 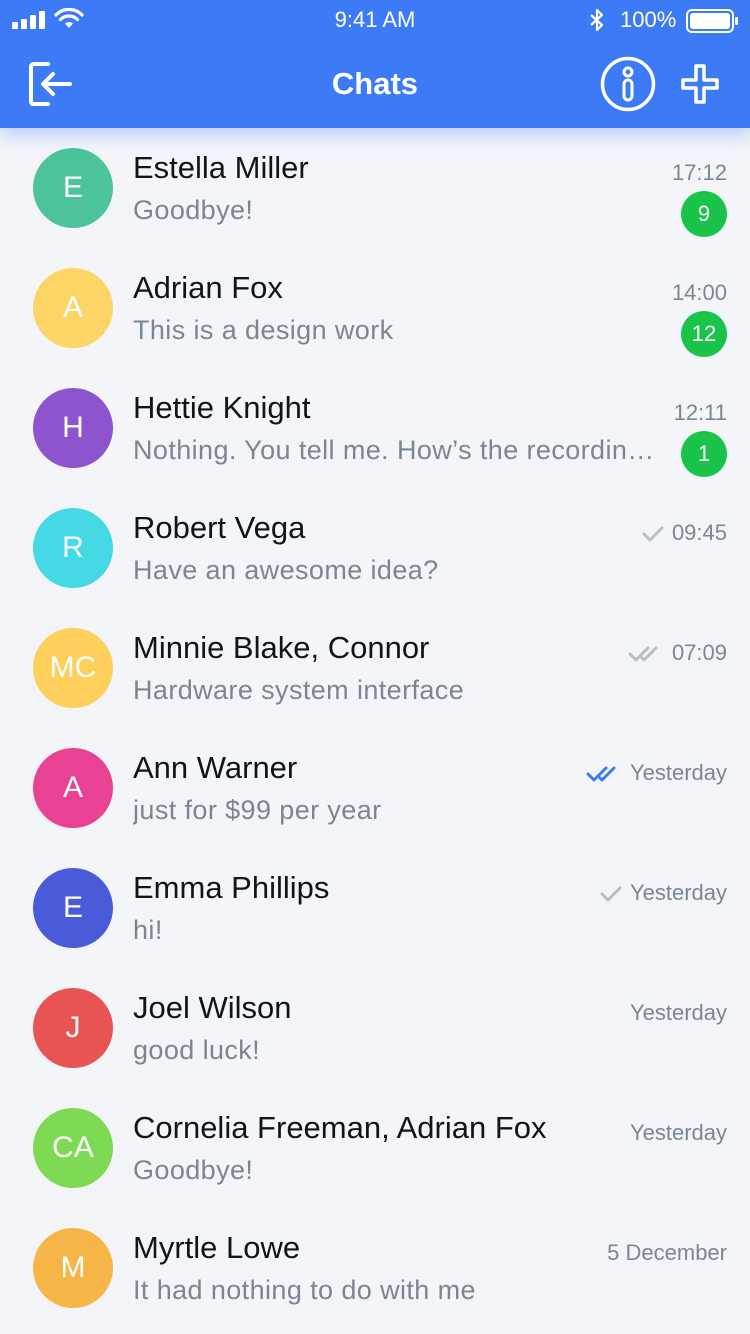 What do you see at coordinates (648, 19) in the screenshot?
I see `battery-percentage: 100%` at bounding box center [648, 19].